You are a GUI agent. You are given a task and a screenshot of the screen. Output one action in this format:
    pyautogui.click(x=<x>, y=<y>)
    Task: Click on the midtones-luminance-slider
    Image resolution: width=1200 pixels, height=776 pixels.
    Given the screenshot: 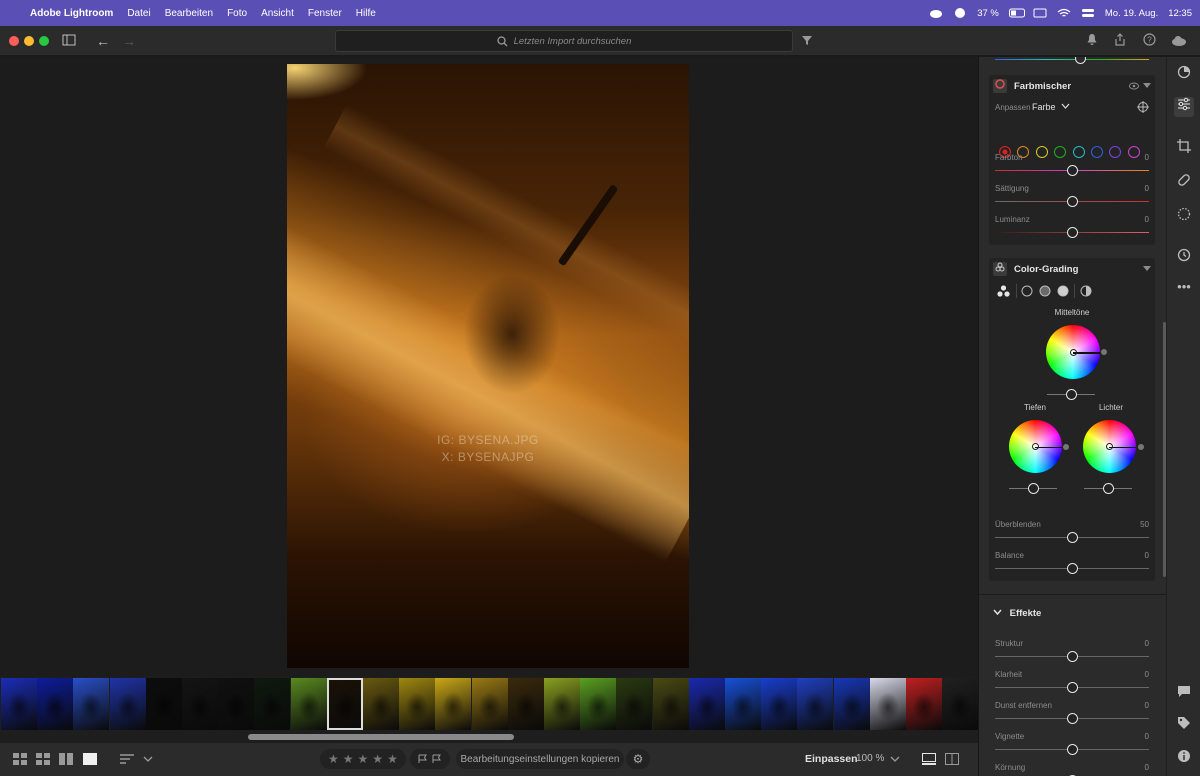 What is the action you would take?
    pyautogui.click(x=1071, y=394)
    